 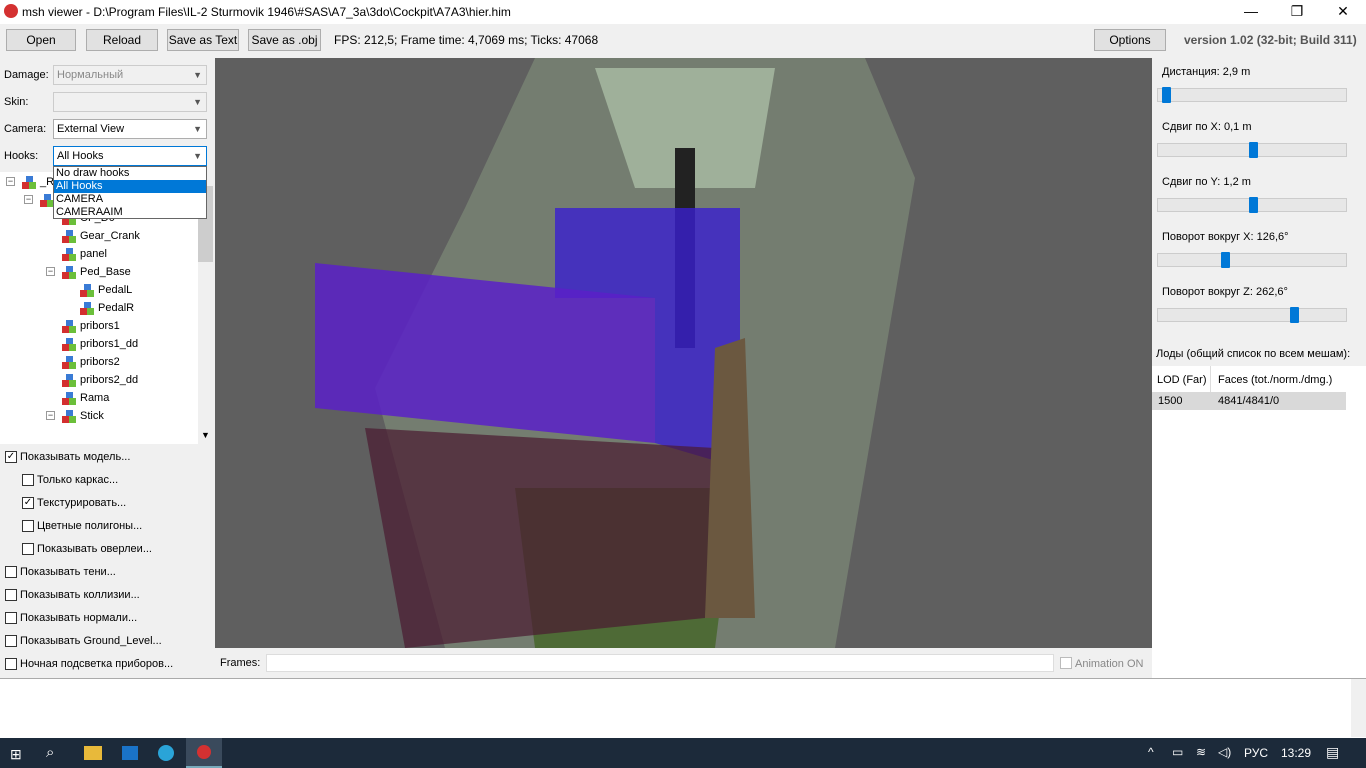 What do you see at coordinates (1225, 237) in the screenshot?
I see `slider-label: Поворот вокруг X: 126,6°` at bounding box center [1225, 237].